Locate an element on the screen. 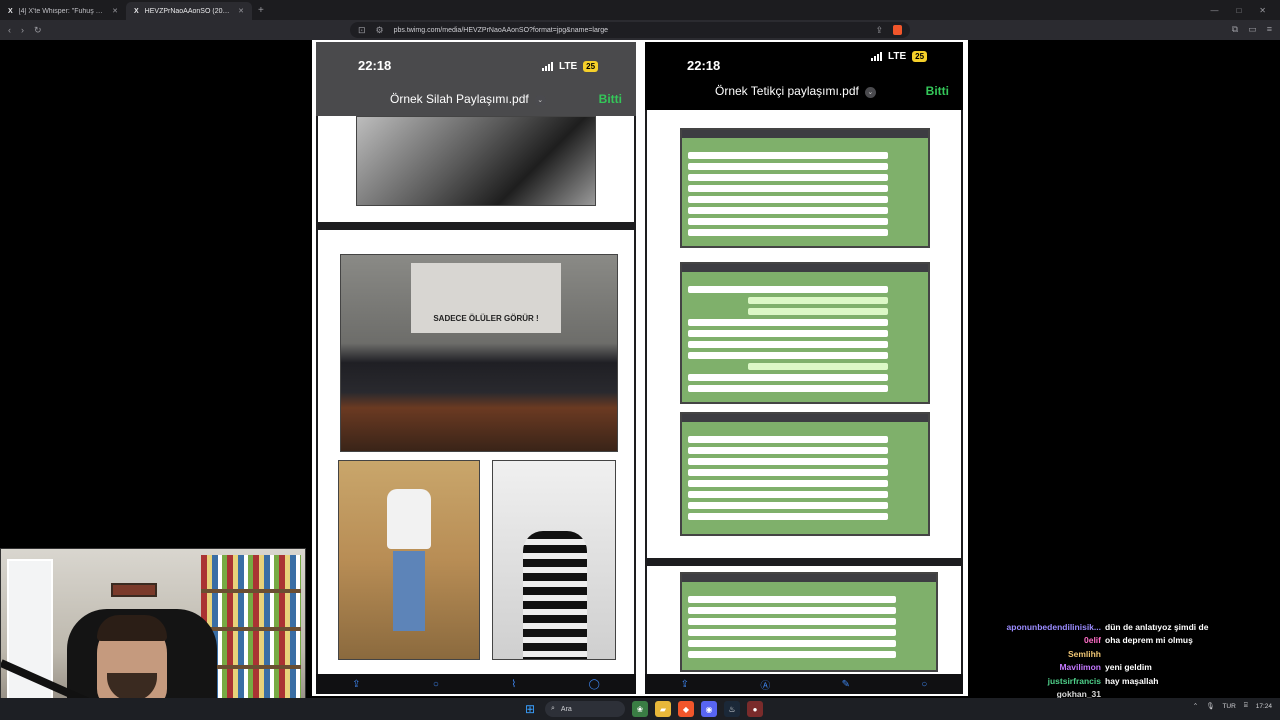  chat-username: Mavilimon is located at coordinates (1080, 667).